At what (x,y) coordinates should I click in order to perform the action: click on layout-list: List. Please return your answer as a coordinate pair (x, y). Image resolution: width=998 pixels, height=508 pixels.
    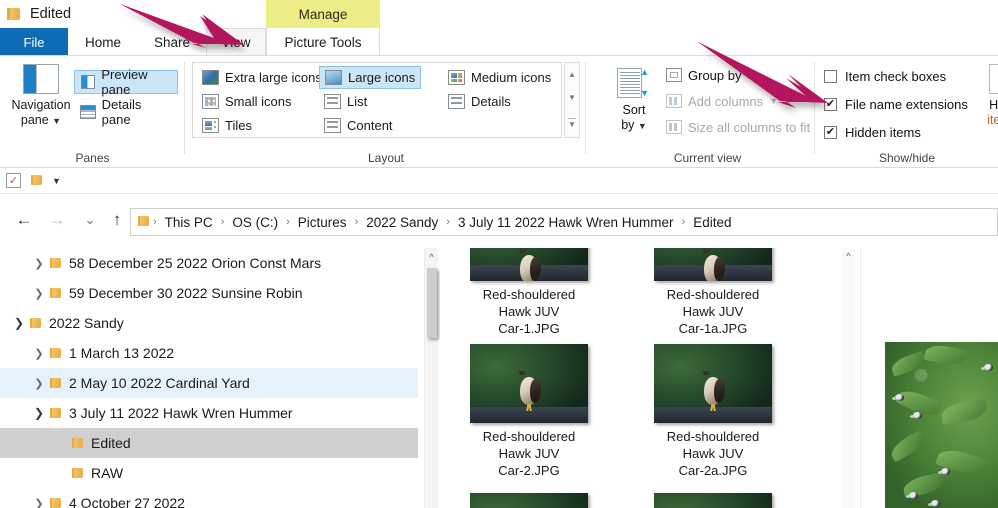
    Looking at the image, I should click on (345, 101).